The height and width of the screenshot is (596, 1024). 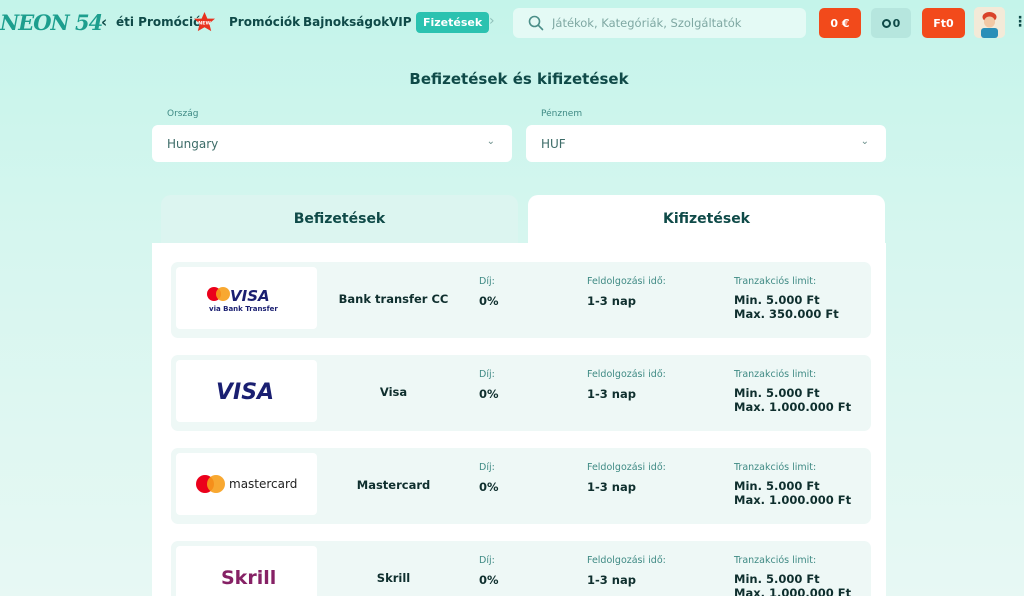 I want to click on logo-skrill-text: Skrill, so click(x=248, y=578).